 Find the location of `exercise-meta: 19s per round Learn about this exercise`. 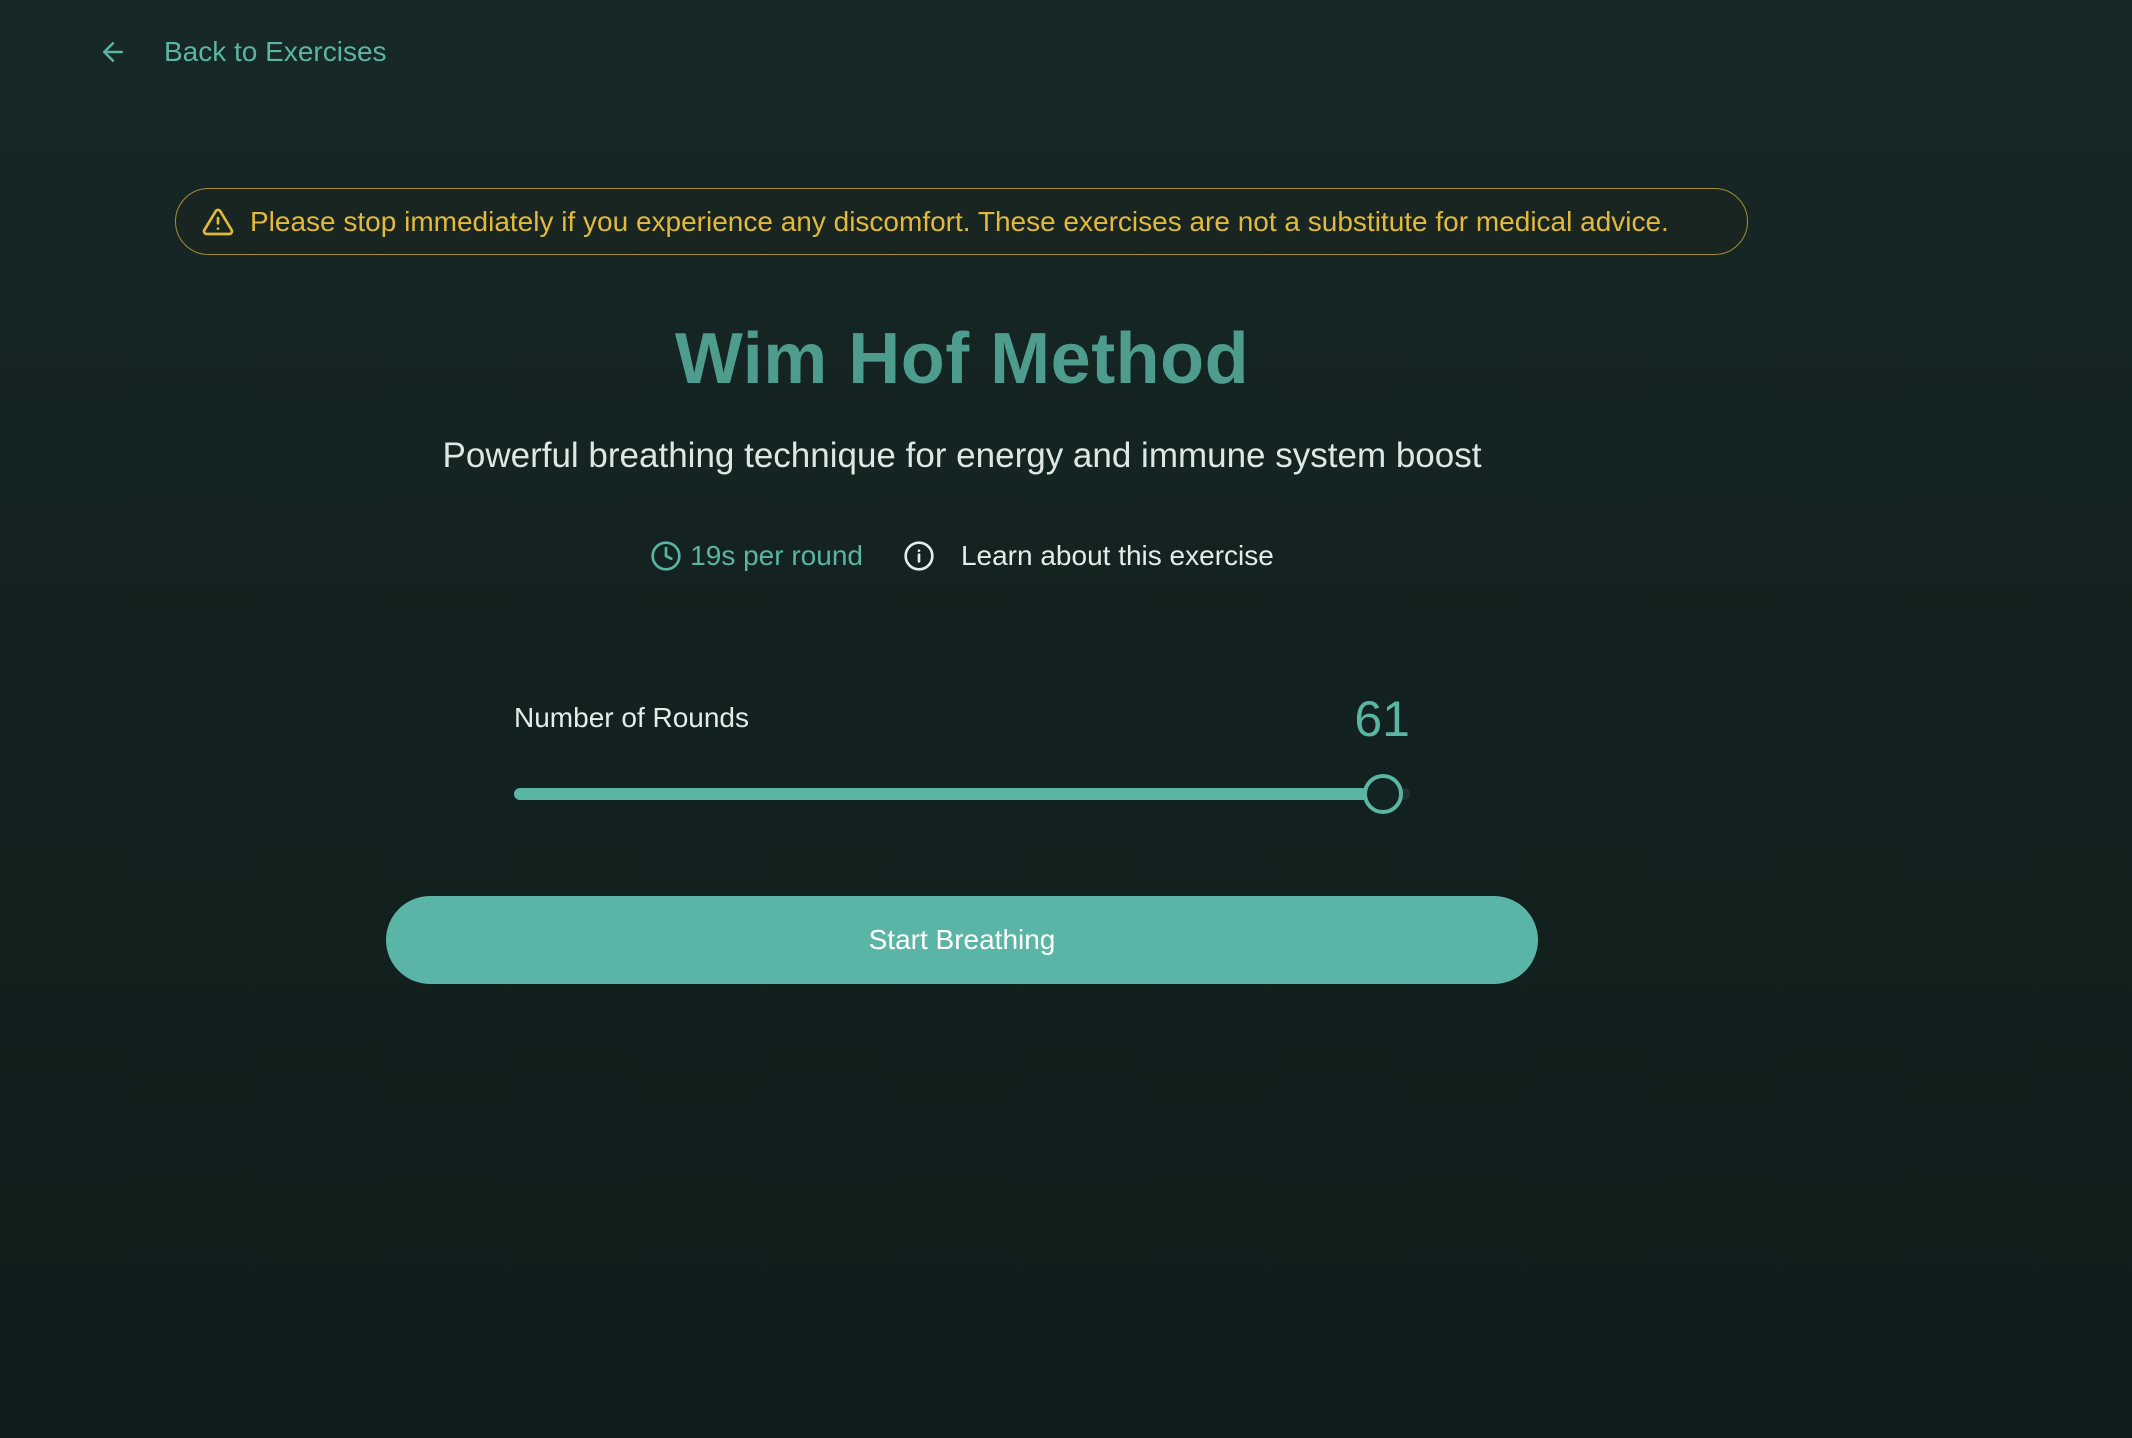

exercise-meta: 19s per round Learn about this exercise is located at coordinates (962, 556).